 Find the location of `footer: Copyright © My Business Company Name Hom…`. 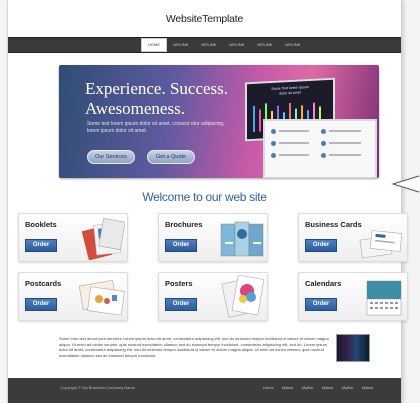

footer: Copyright © My Business Company Name Hom… is located at coordinates (204, 390).